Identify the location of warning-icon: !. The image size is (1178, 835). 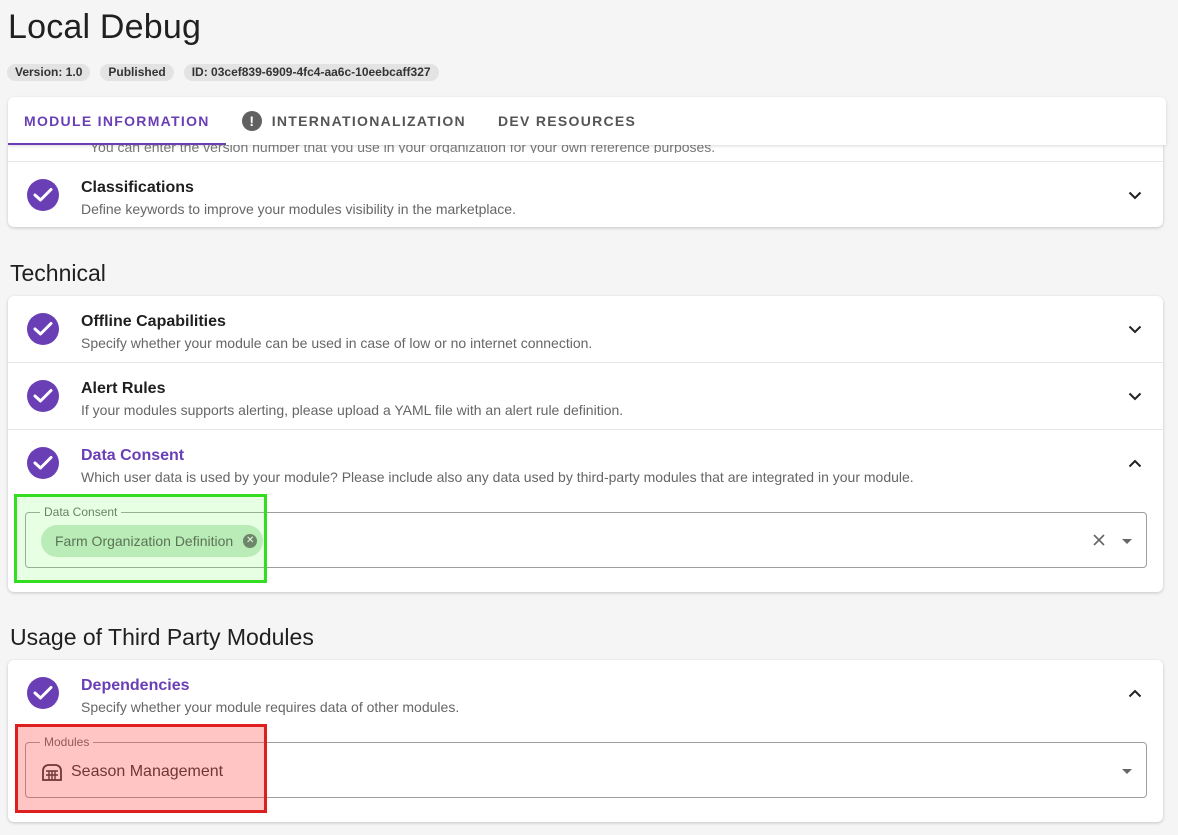
(251, 121).